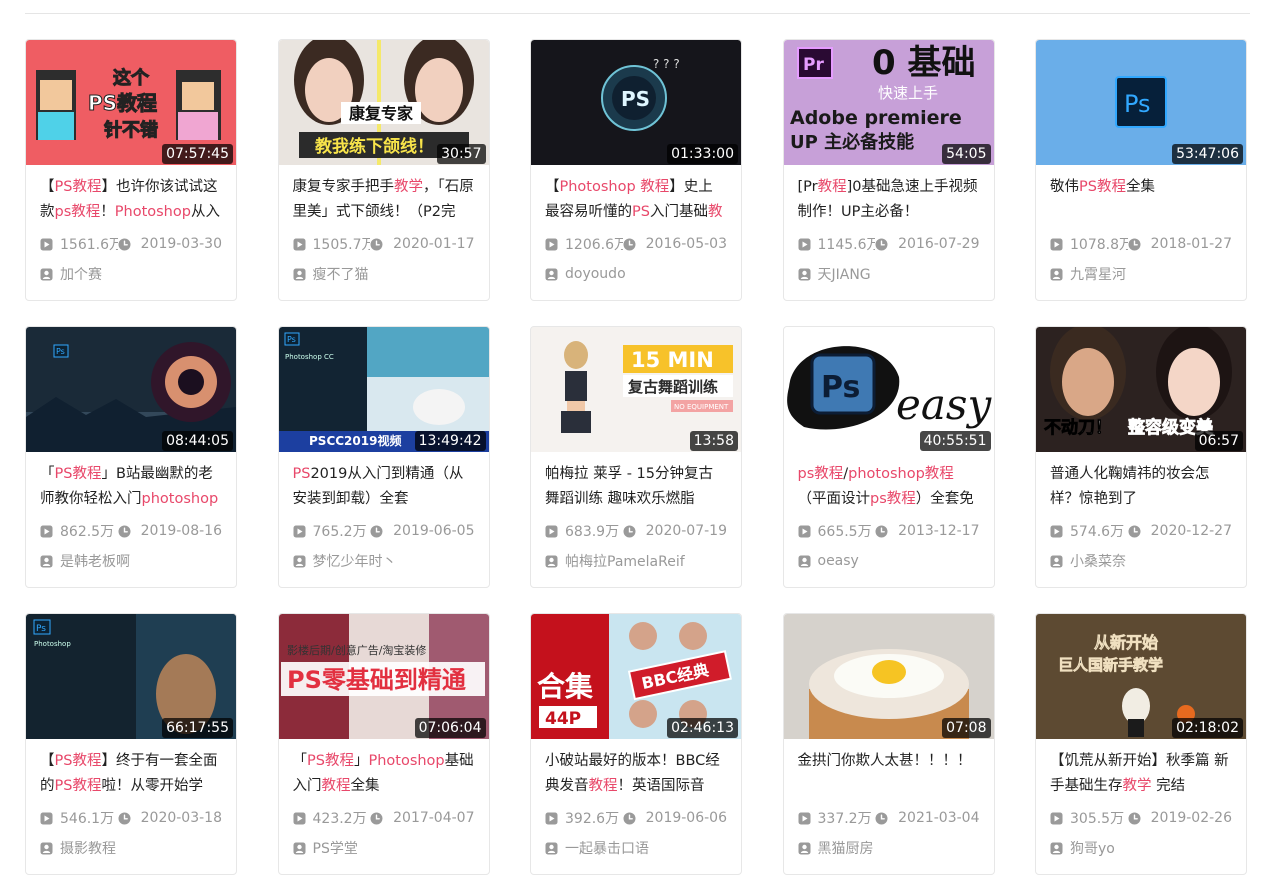 This screenshot has width=1266, height=895. I want to click on video-thumbnail: 影楼后期/创意广告/淘宝装修 PS零基础到精通 07:06:04, so click(383, 676).